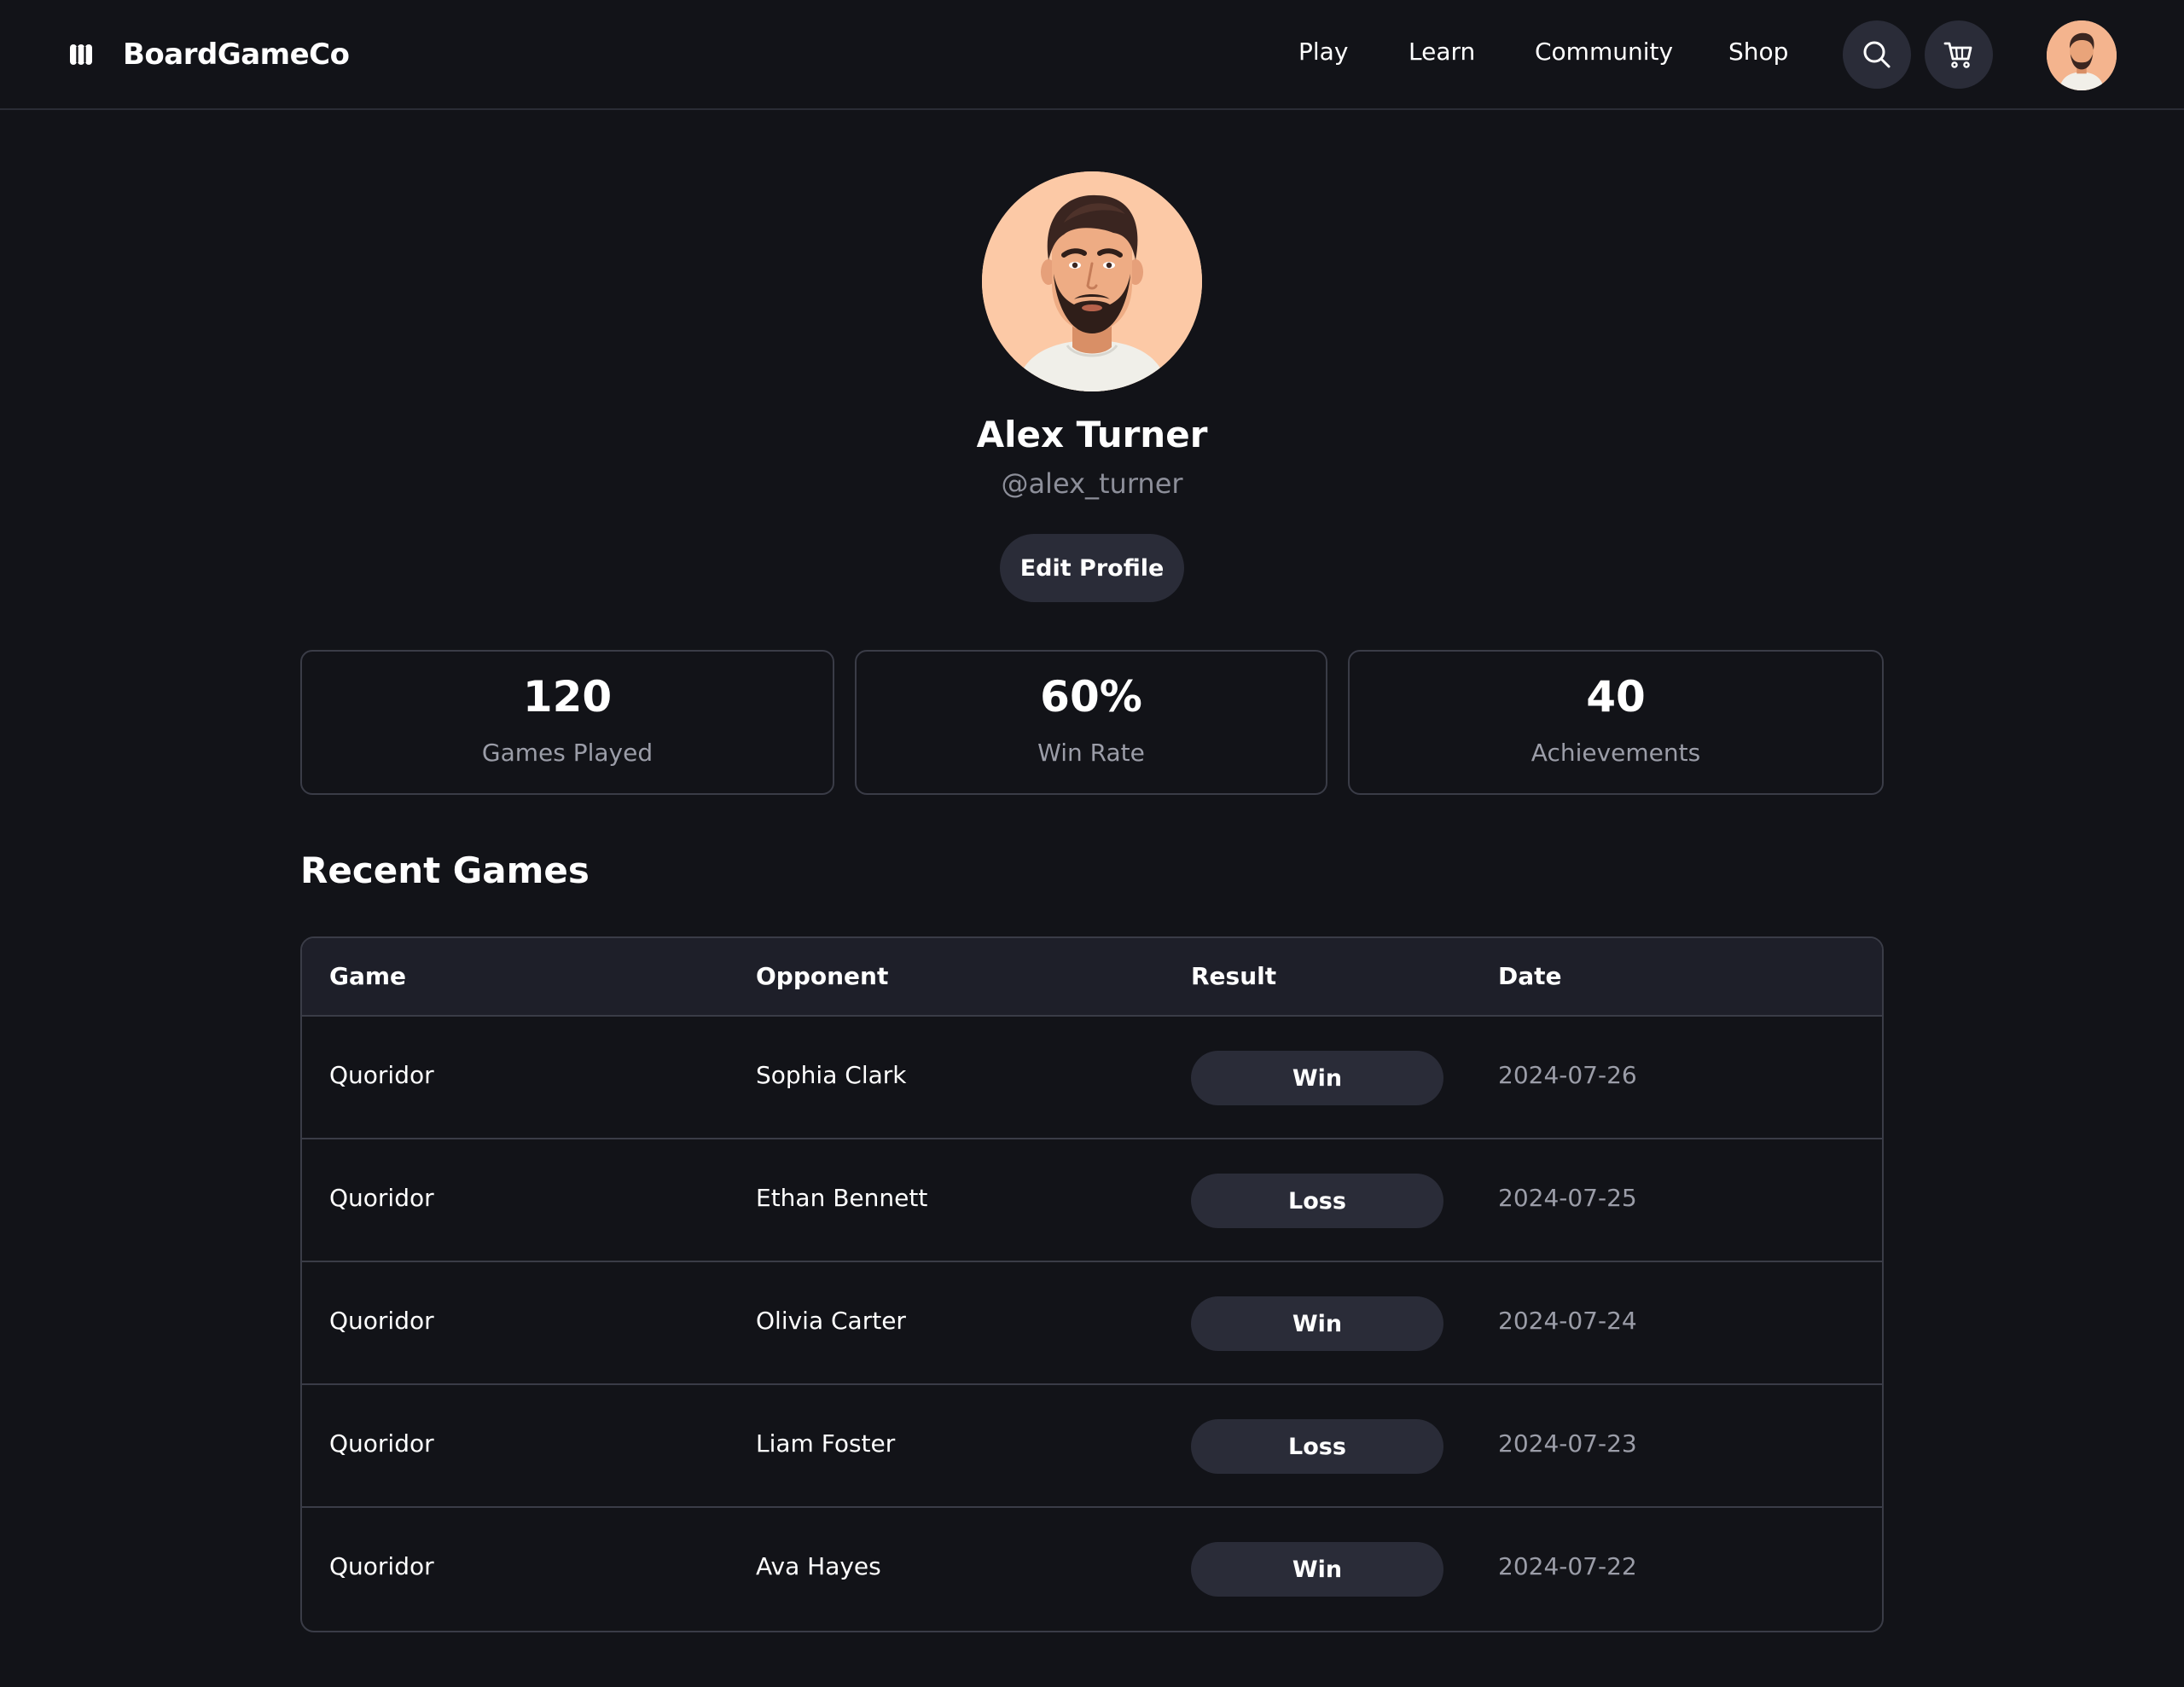 Image resolution: width=2184 pixels, height=1687 pixels. What do you see at coordinates (567, 697) in the screenshot?
I see `stat-value: 120` at bounding box center [567, 697].